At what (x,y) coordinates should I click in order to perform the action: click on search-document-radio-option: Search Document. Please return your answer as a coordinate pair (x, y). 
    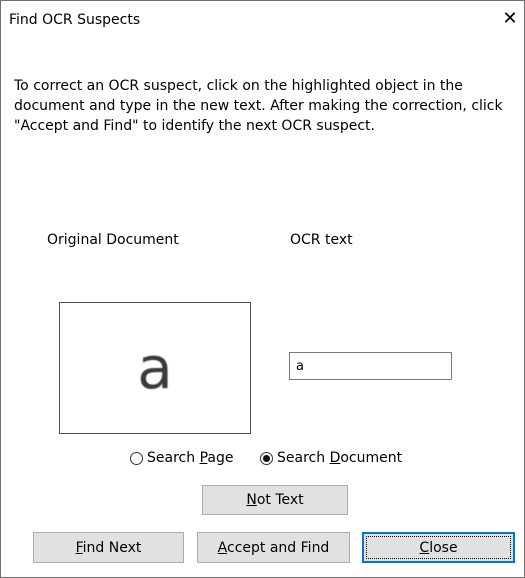
    Looking at the image, I should click on (331, 458).